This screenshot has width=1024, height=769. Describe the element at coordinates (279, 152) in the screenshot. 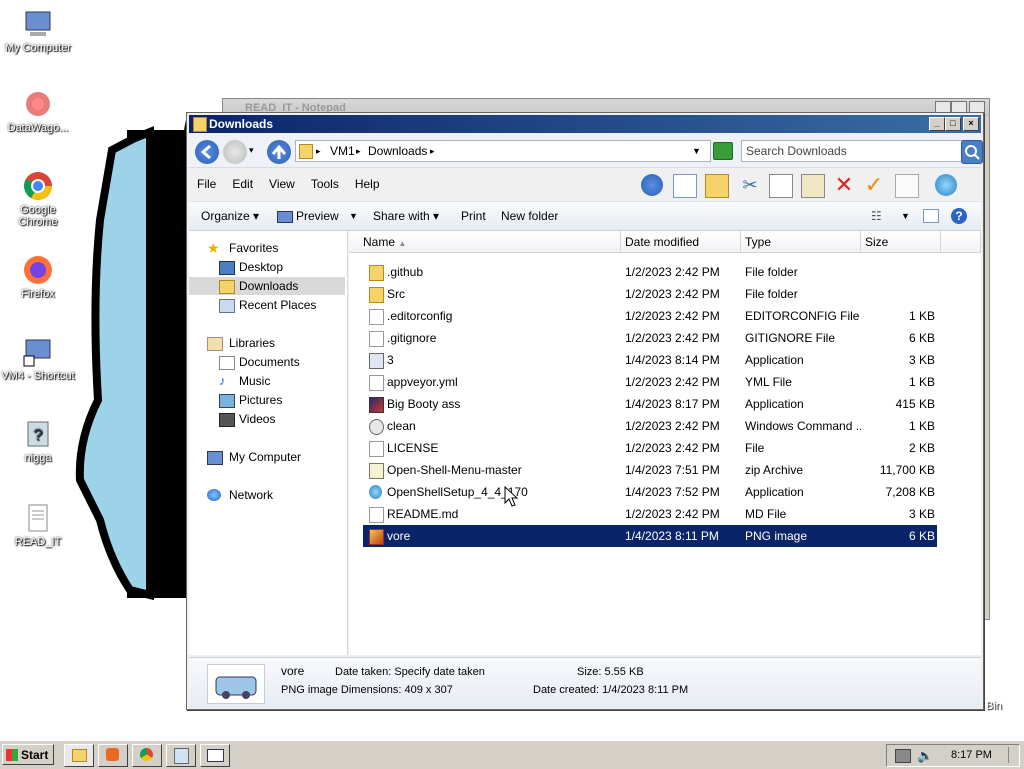

I see `up-button` at that location.